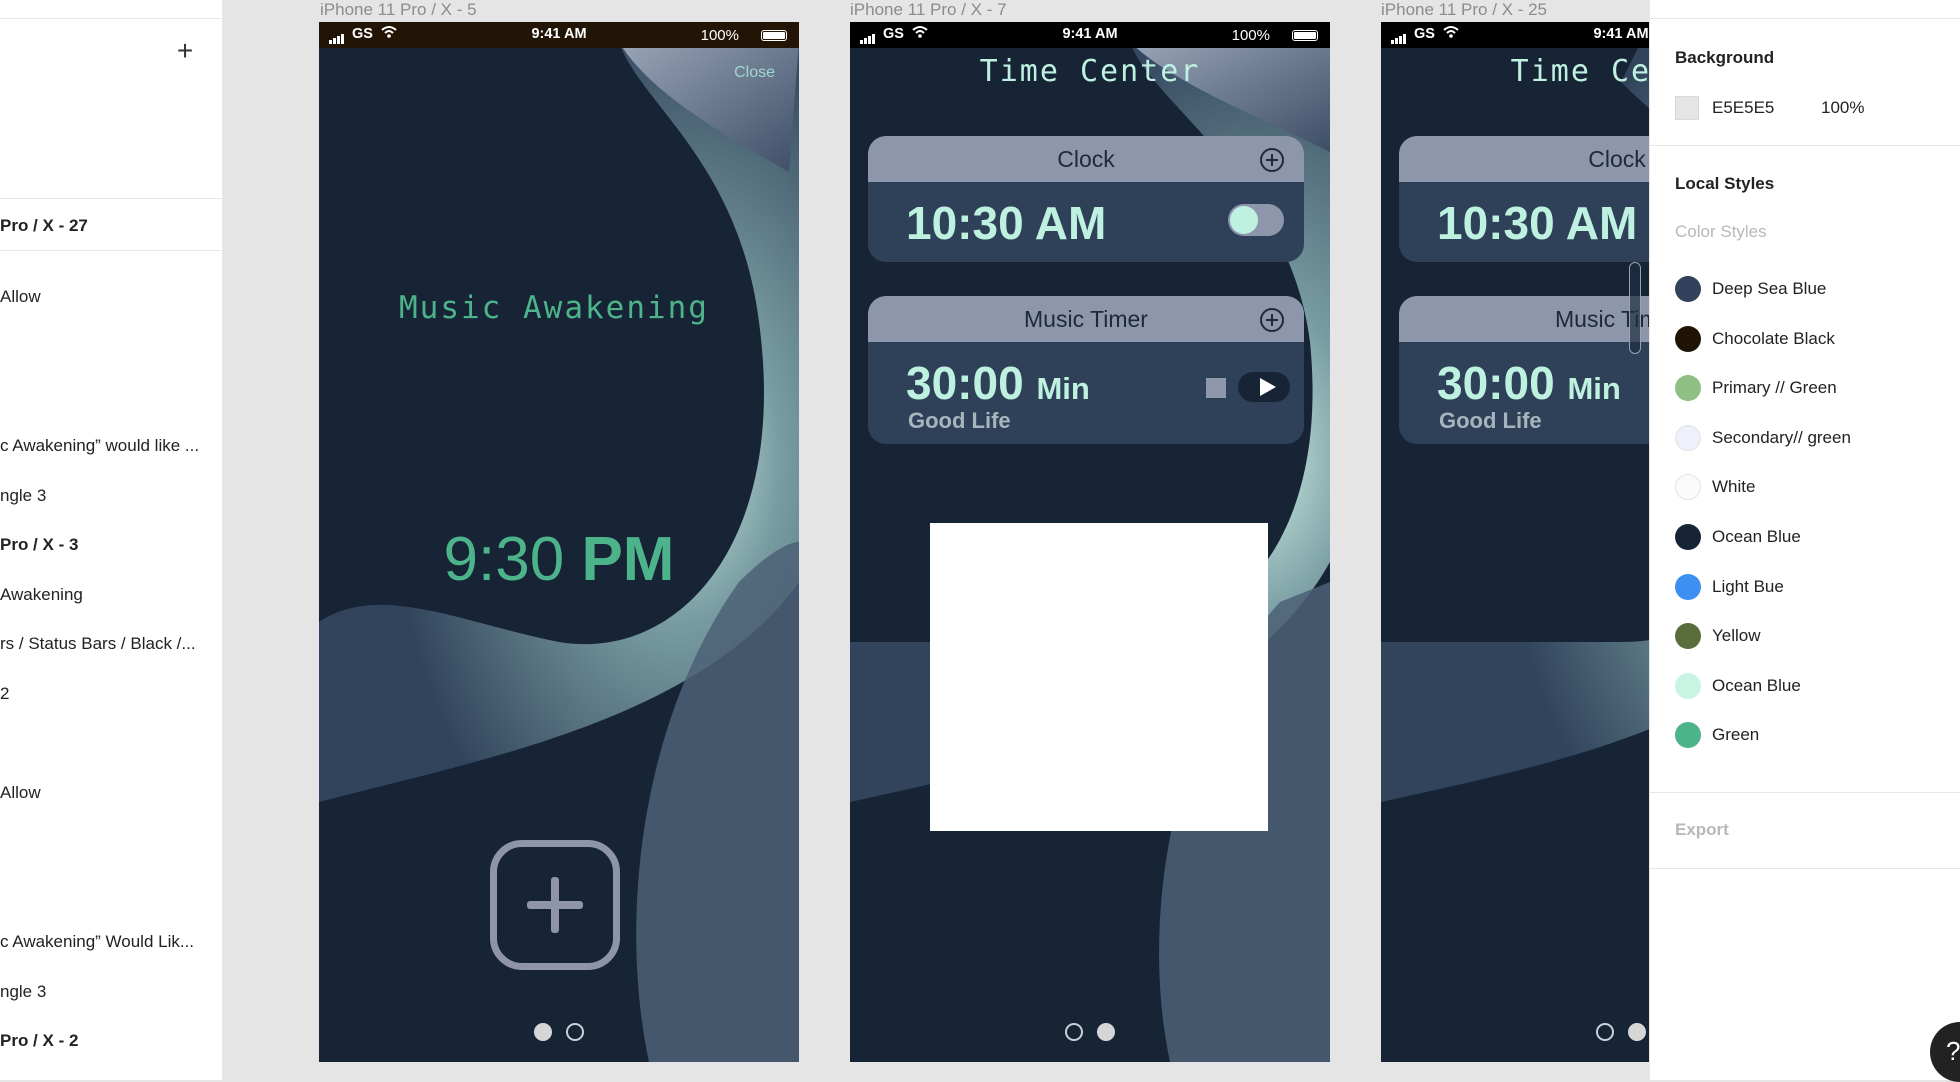 This screenshot has height=1082, width=1960. Describe the element at coordinates (106, 694) in the screenshot. I see `layer-item: 2` at that location.